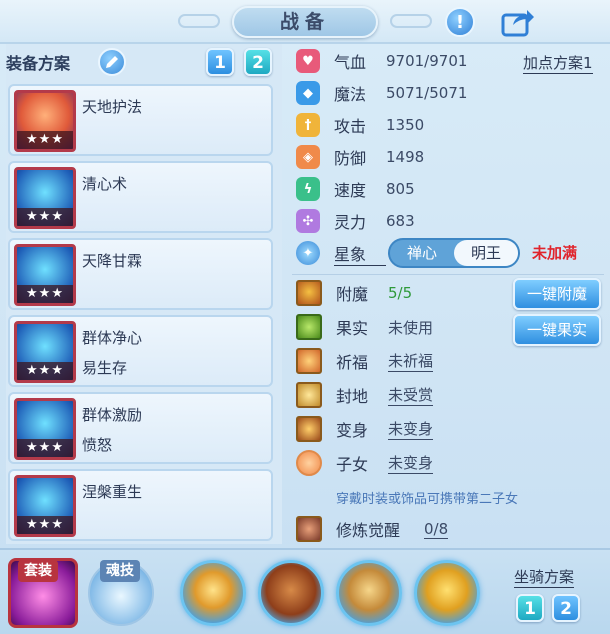 The height and width of the screenshot is (634, 610). I want to click on stat-label: 灵力, so click(350, 222).